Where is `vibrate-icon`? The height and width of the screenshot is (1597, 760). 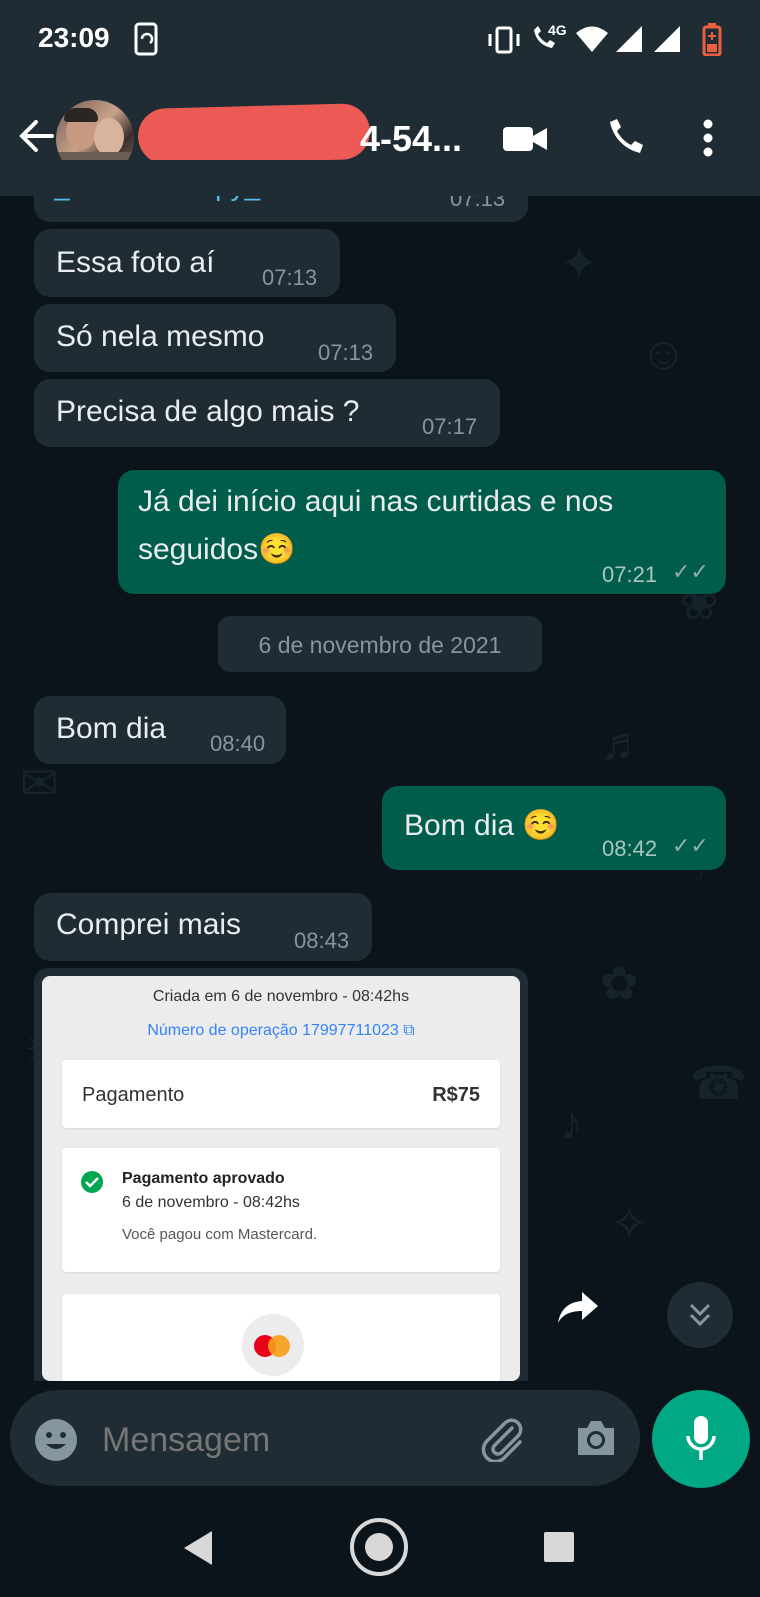 vibrate-icon is located at coordinates (504, 40).